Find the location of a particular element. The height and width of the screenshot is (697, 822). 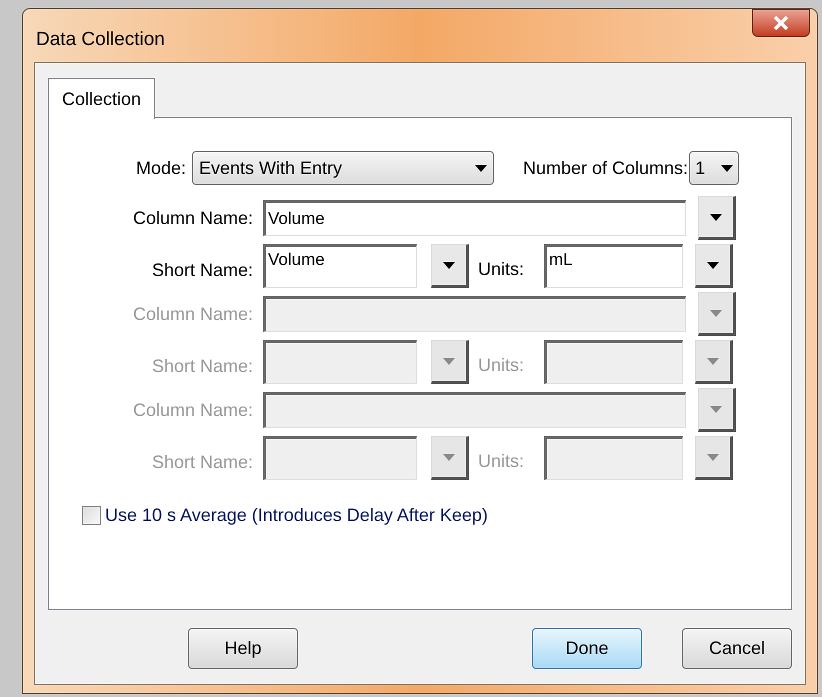

mode-label: Mode: is located at coordinates (160, 168).